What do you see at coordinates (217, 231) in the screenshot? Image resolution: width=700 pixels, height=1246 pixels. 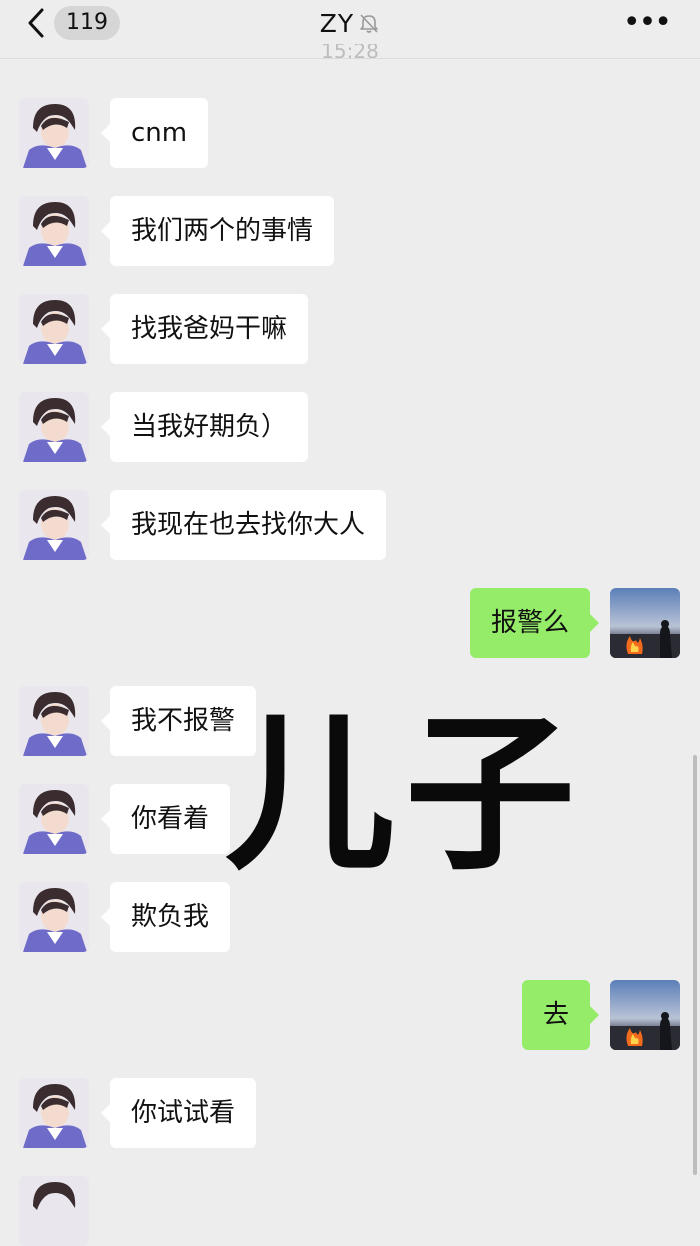 I see `message-bubble: 我们两个的事情` at bounding box center [217, 231].